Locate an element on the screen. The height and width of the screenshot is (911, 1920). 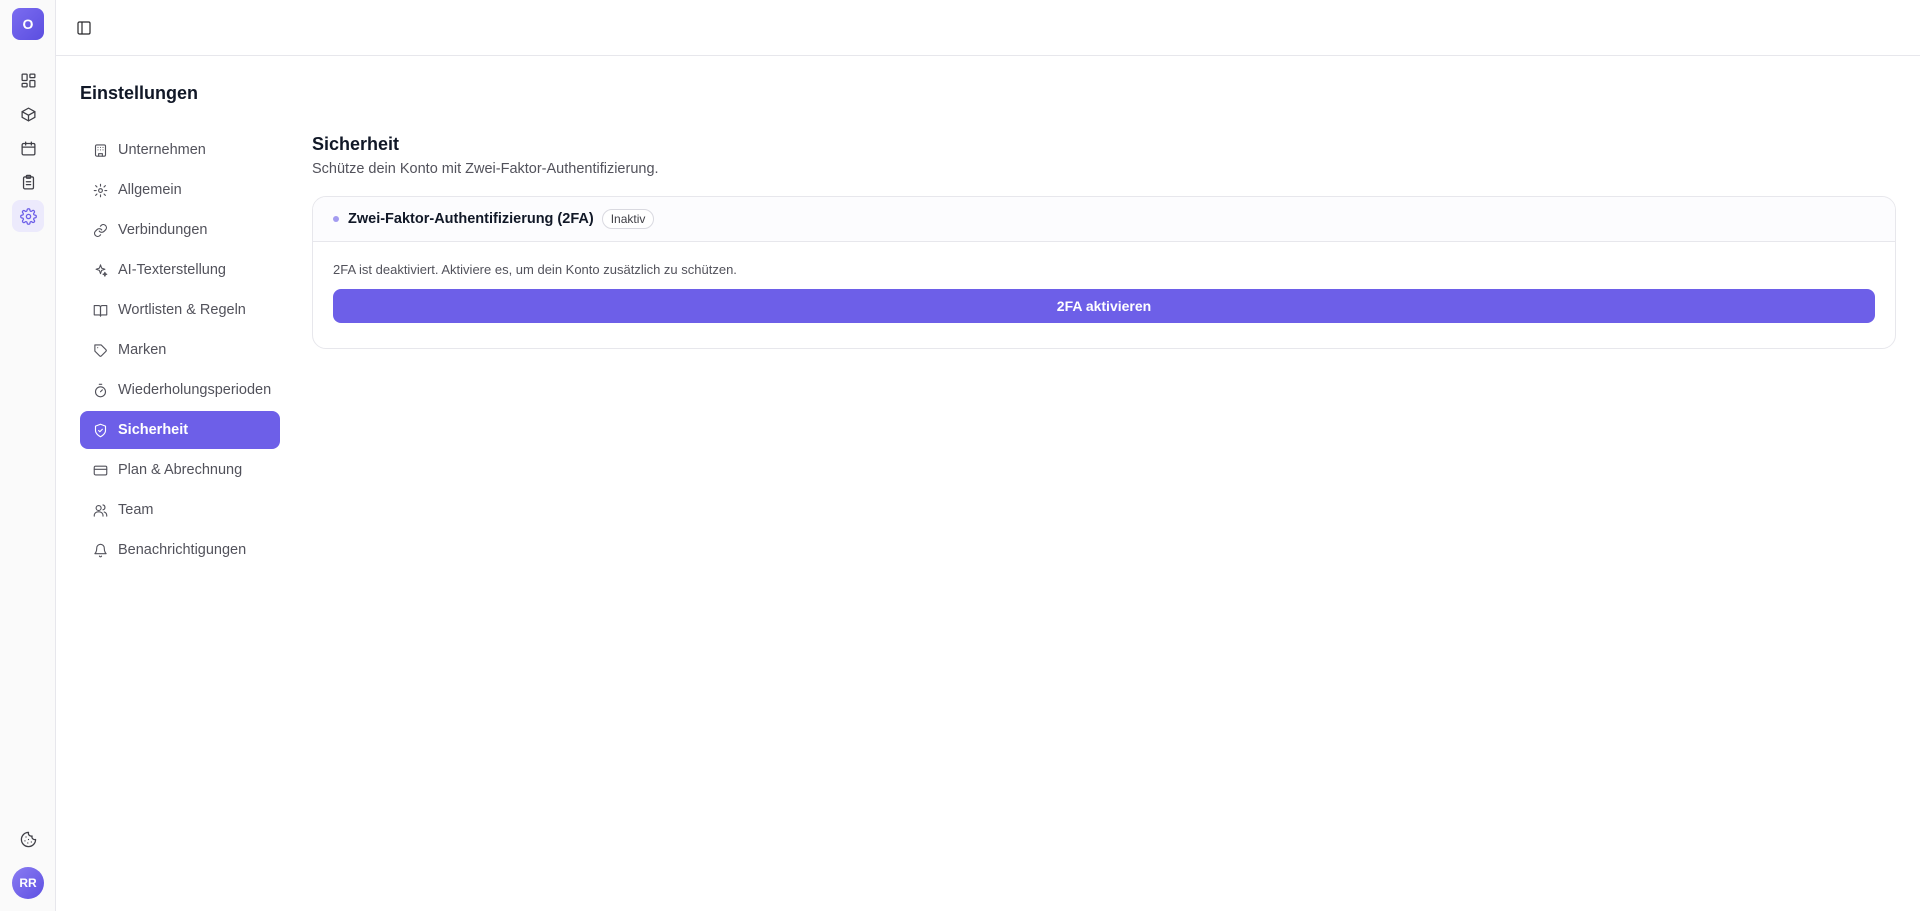
subnav-item-benachrichtigungen: Benachrichtigungen is located at coordinates (180, 550).